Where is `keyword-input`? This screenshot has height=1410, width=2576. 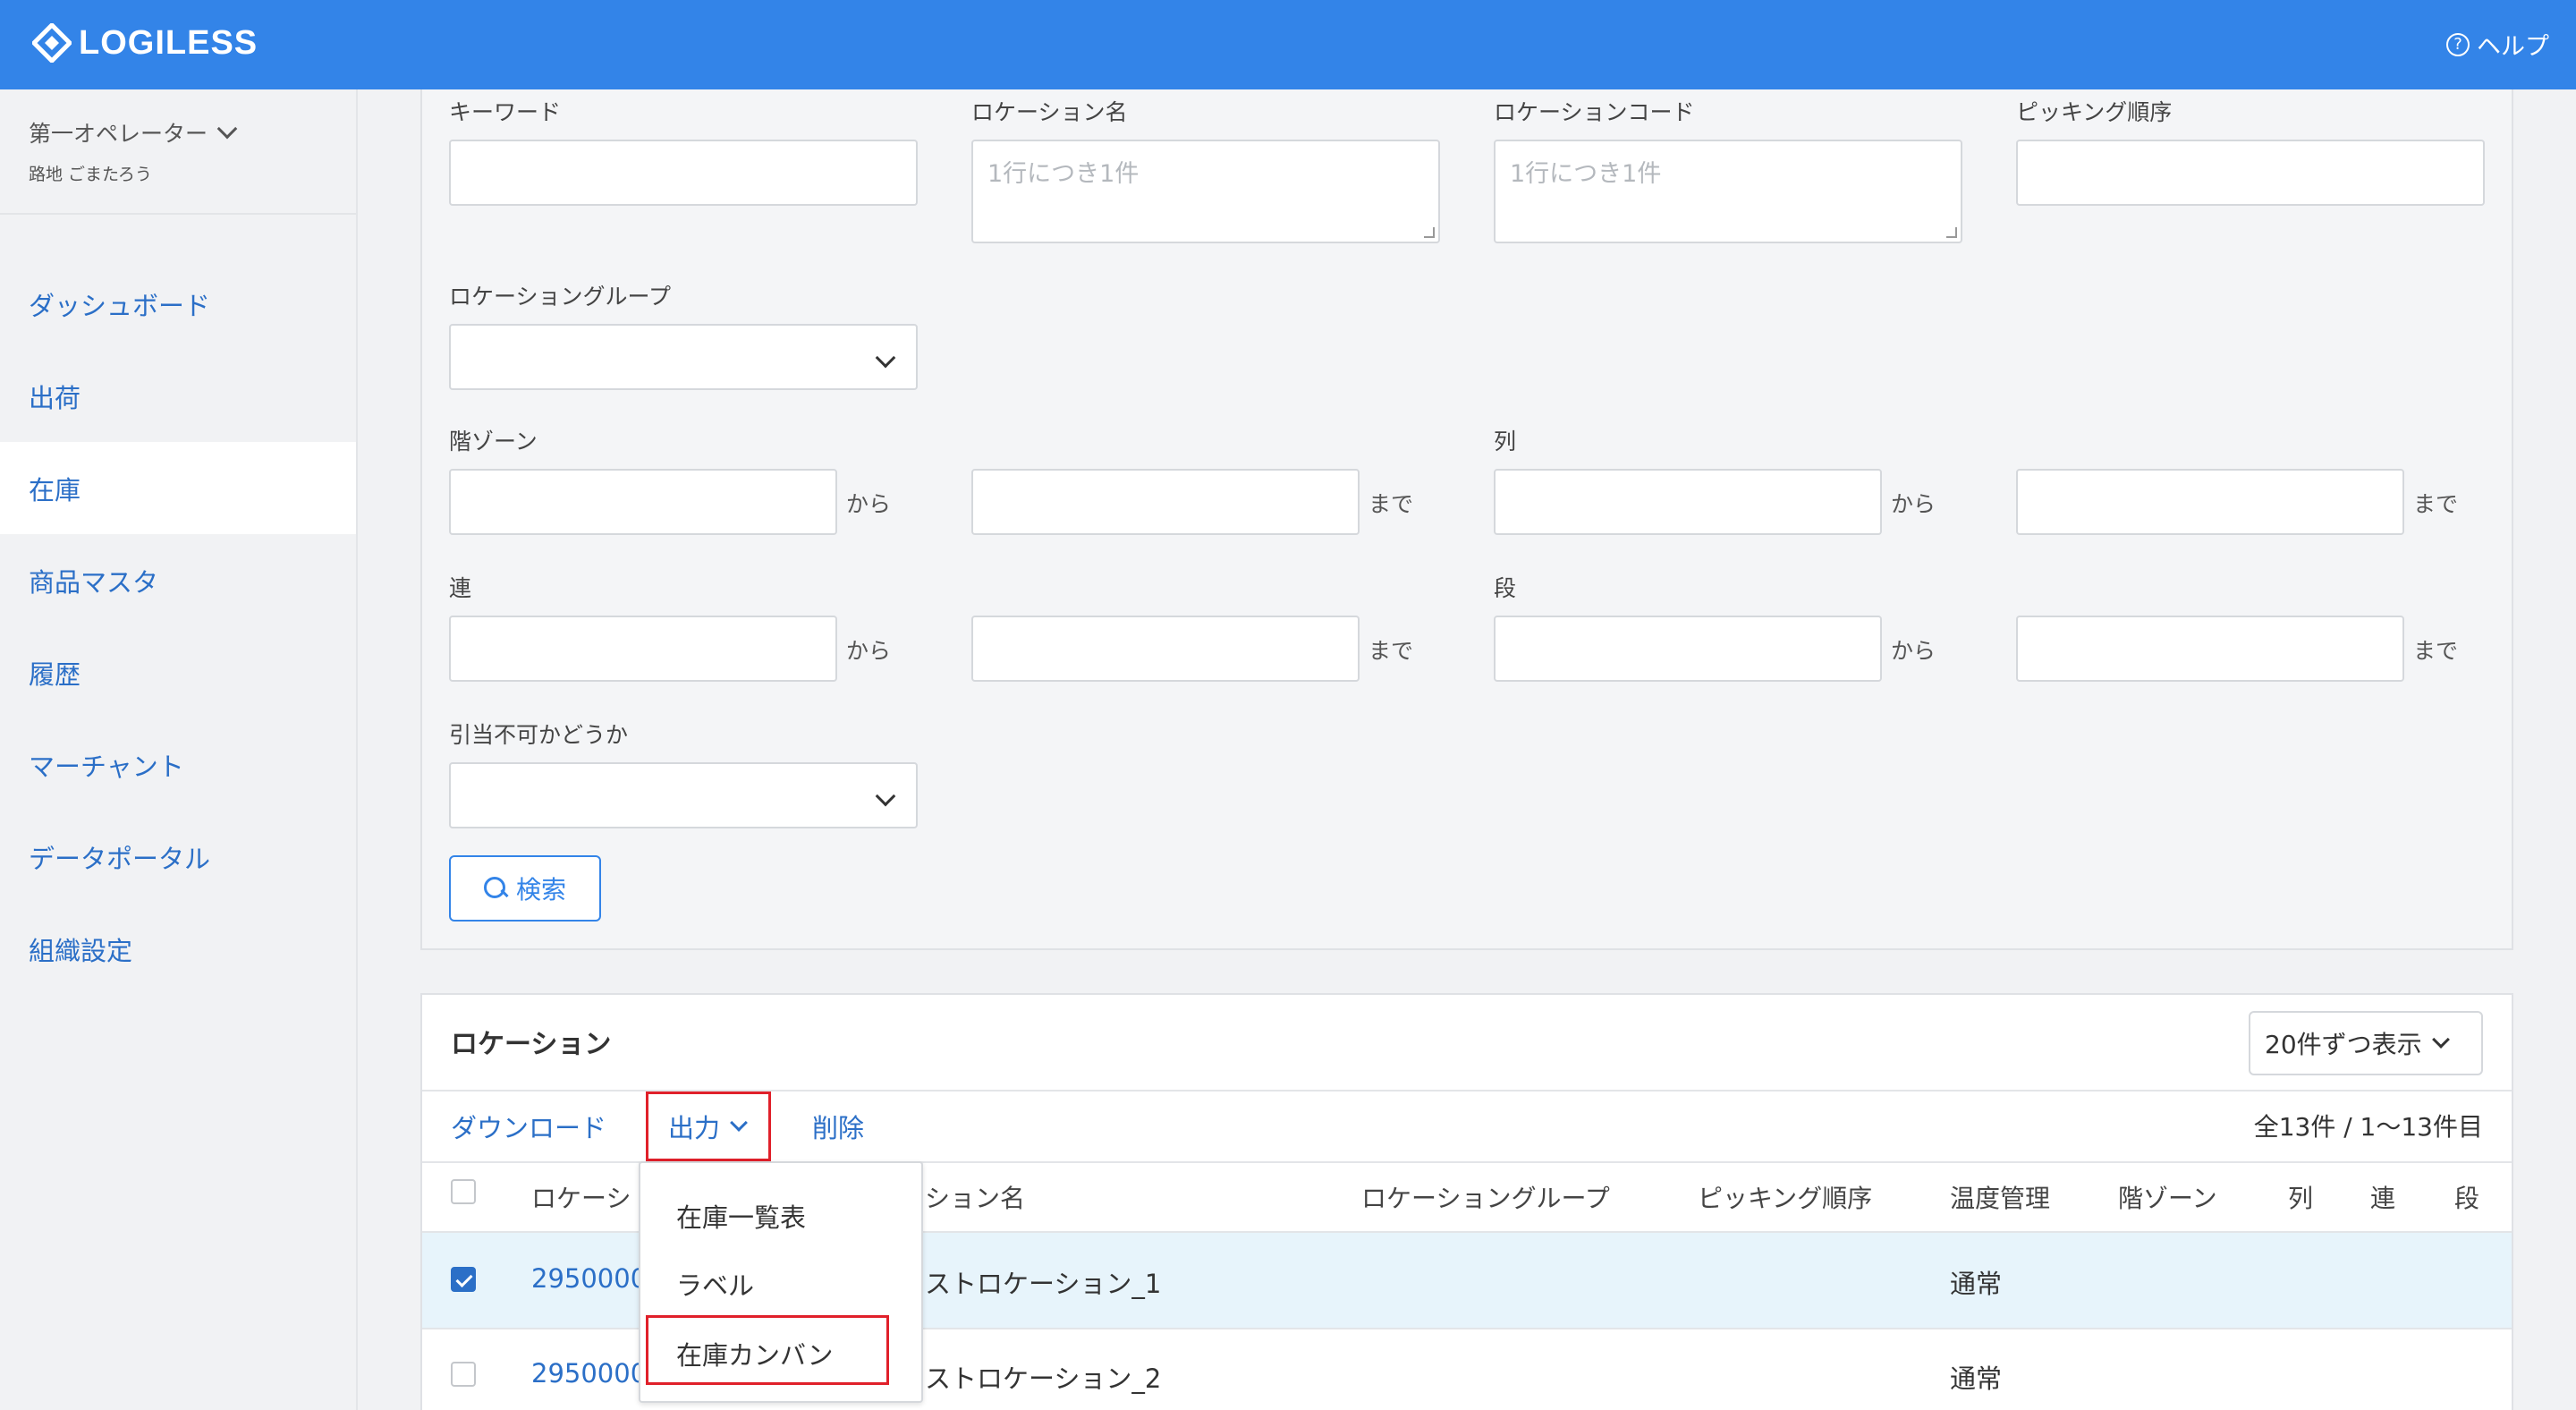
keyword-input is located at coordinates (683, 173).